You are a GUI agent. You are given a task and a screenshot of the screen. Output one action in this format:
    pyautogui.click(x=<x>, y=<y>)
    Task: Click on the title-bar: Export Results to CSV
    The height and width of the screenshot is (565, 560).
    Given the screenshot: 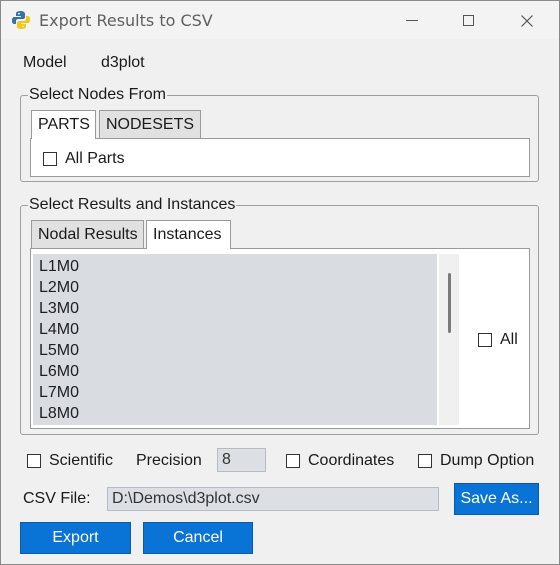 What is the action you would take?
    pyautogui.click(x=280, y=20)
    